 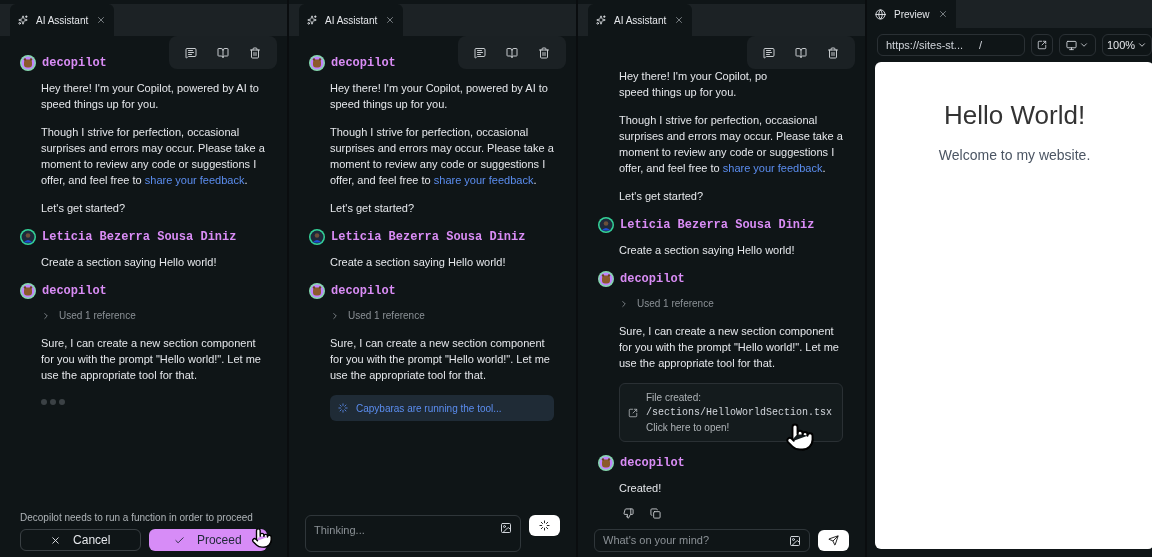 I want to click on loading-button, so click(x=544, y=525).